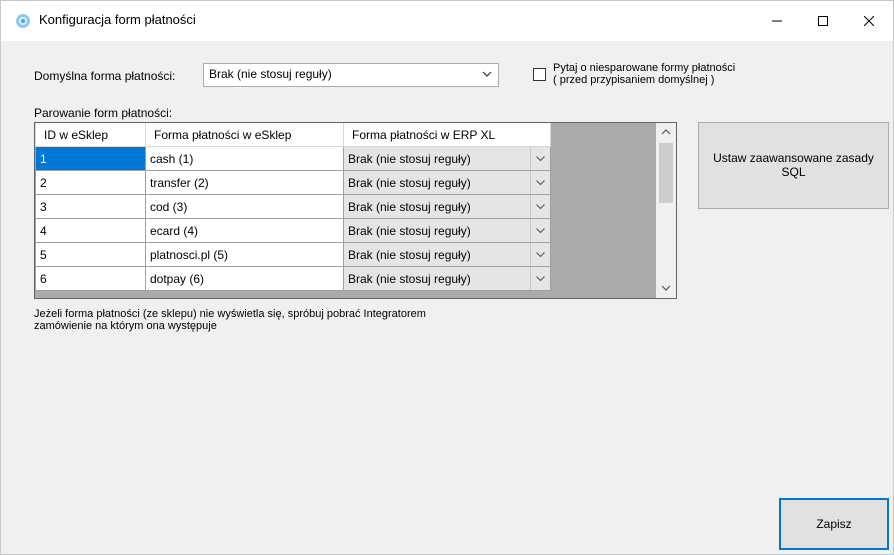 This screenshot has height=555, width=894. Describe the element at coordinates (125, 326) in the screenshot. I see `info-text-line2: zamówienie na którym ona występuje` at that location.